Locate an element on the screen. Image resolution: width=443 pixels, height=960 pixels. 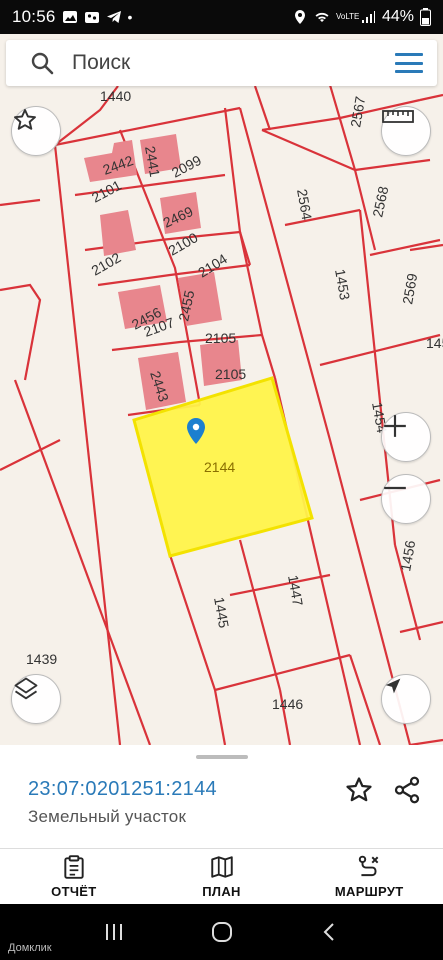
location-icon is located at coordinates (299, 17).